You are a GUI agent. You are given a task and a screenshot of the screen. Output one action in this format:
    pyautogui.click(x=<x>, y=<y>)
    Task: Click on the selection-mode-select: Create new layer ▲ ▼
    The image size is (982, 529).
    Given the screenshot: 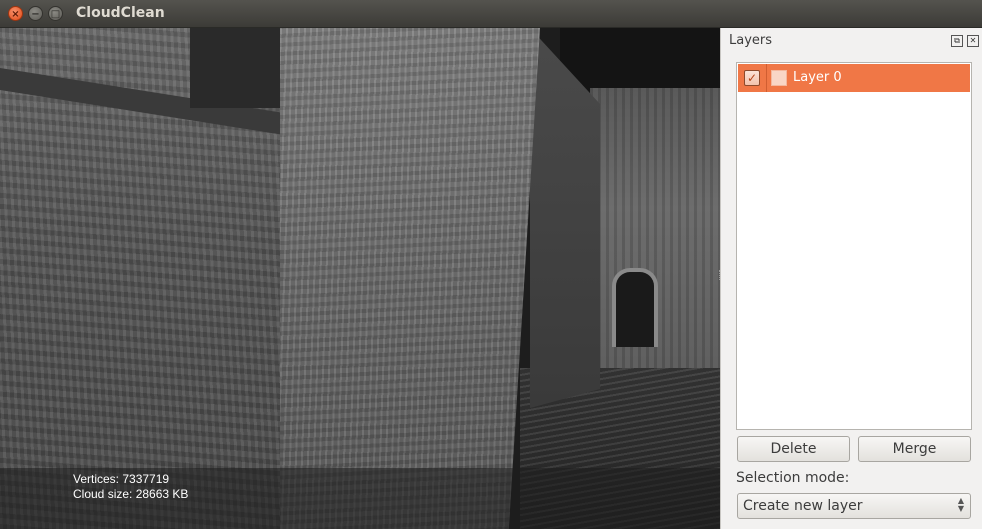 What is the action you would take?
    pyautogui.click(x=854, y=506)
    